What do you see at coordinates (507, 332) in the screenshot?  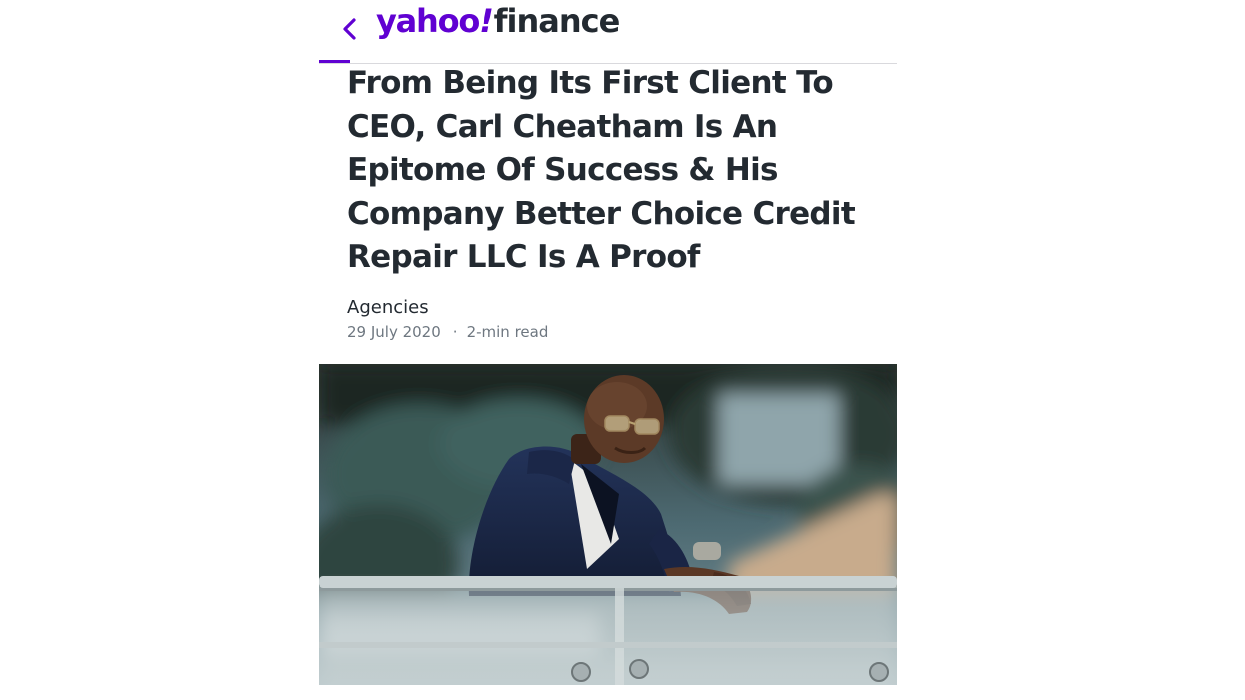 I see `article-read-time: 2-min read` at bounding box center [507, 332].